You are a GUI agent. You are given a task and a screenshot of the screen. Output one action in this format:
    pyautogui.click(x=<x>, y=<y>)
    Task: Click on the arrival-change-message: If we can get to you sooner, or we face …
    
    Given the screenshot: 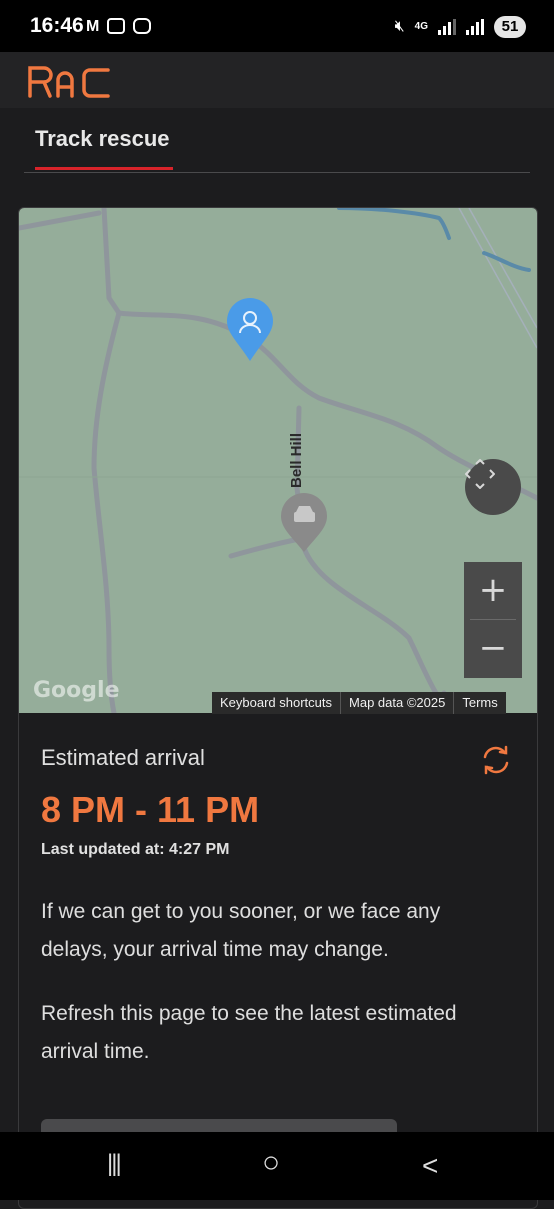 What is the action you would take?
    pyautogui.click(x=241, y=930)
    